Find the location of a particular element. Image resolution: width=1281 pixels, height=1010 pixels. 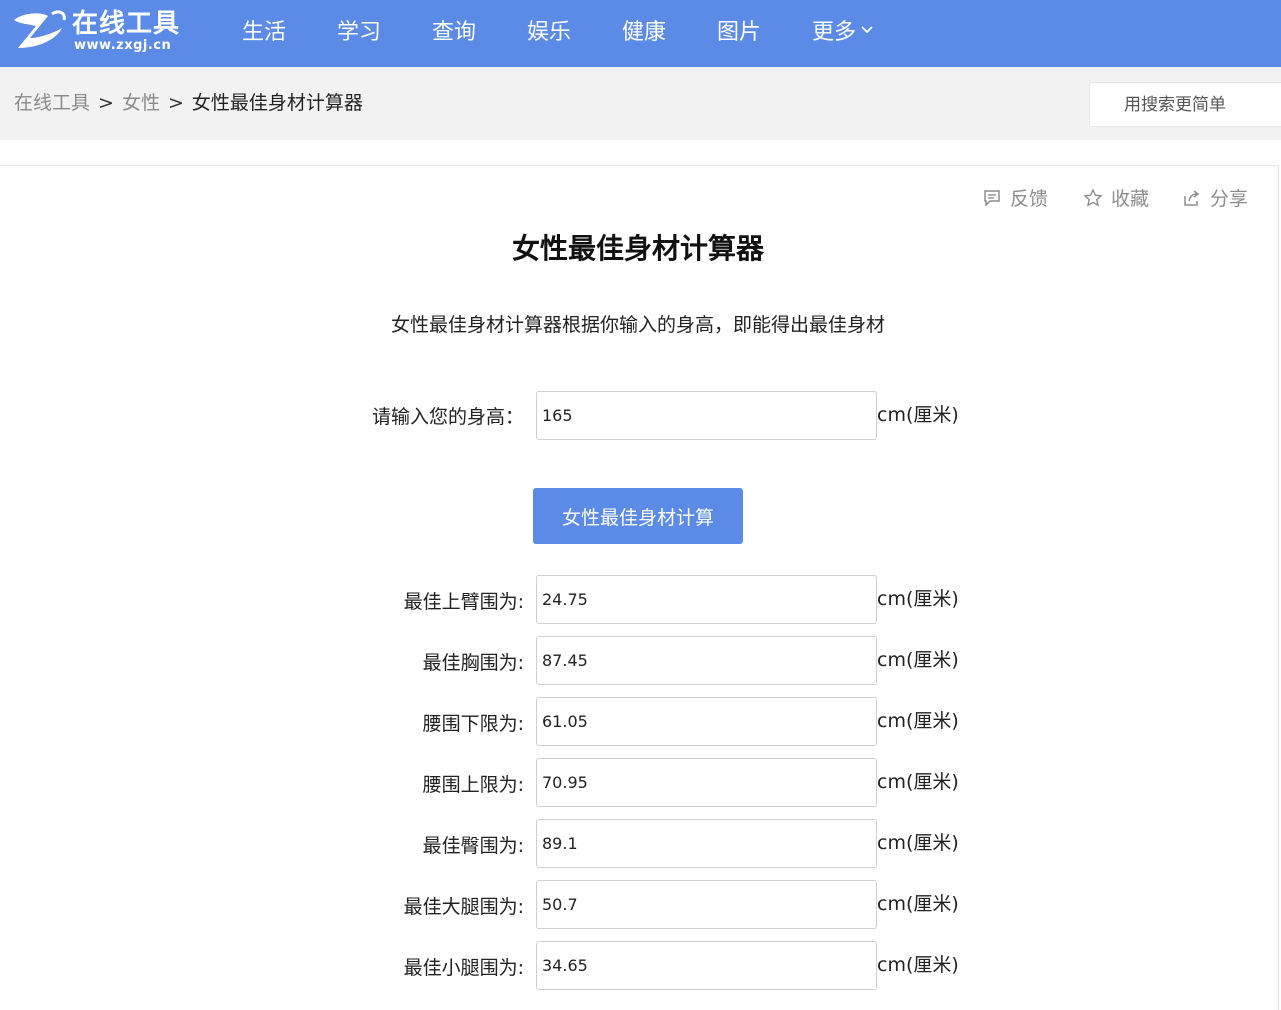

logo-text: 在线工具 is located at coordinates (126, 24).